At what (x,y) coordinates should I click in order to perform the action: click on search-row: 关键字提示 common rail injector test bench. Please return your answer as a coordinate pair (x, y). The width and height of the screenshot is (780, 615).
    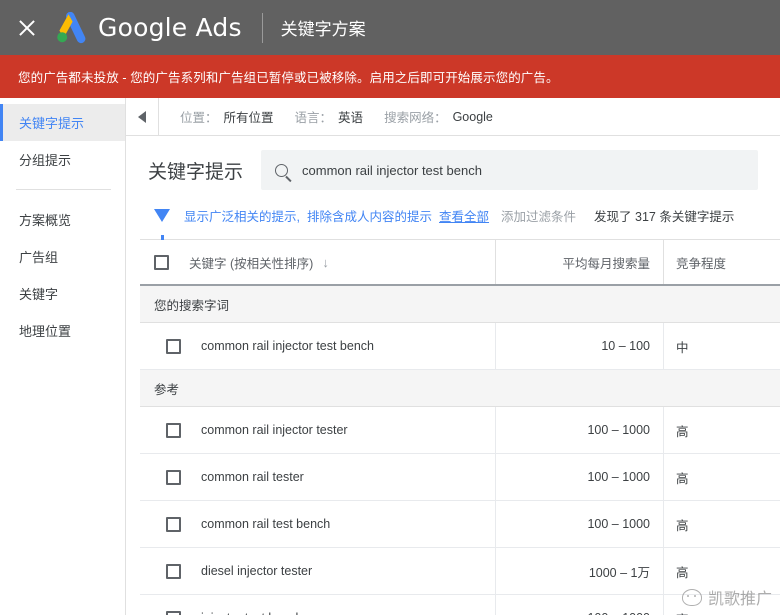
    Looking at the image, I should click on (453, 163).